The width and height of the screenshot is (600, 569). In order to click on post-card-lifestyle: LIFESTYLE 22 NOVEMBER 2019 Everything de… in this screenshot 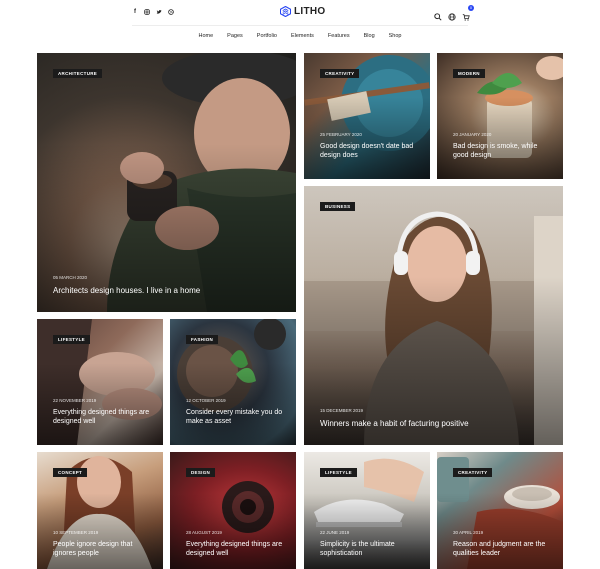, I will do `click(100, 382)`.